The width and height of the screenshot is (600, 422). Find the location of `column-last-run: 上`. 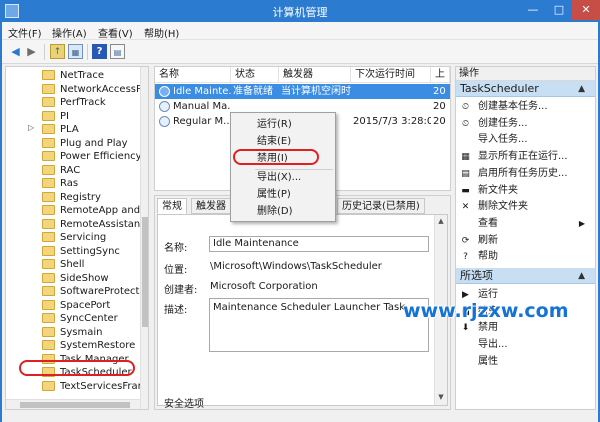

column-last-run: 上 is located at coordinates (440, 75).